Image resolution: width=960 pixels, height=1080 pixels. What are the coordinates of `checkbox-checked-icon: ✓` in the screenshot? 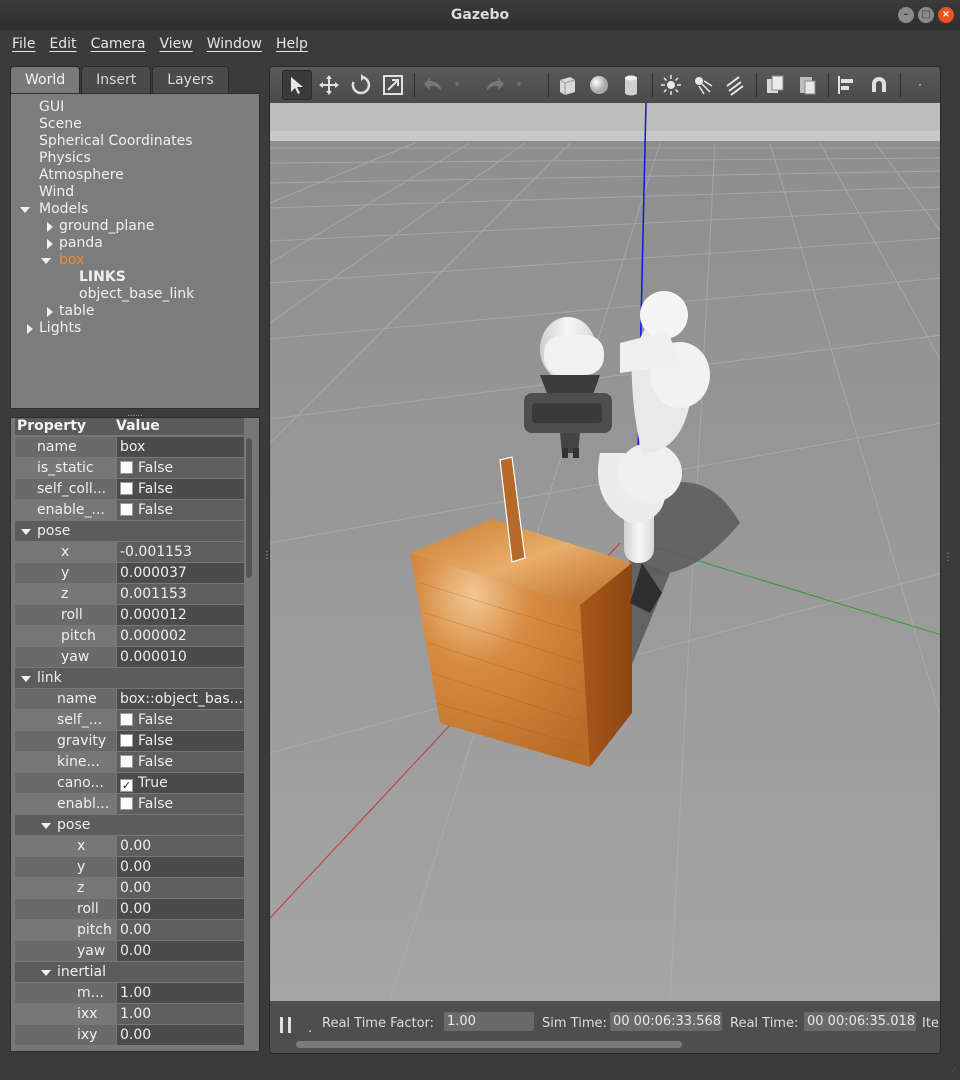 It's located at (126, 785).